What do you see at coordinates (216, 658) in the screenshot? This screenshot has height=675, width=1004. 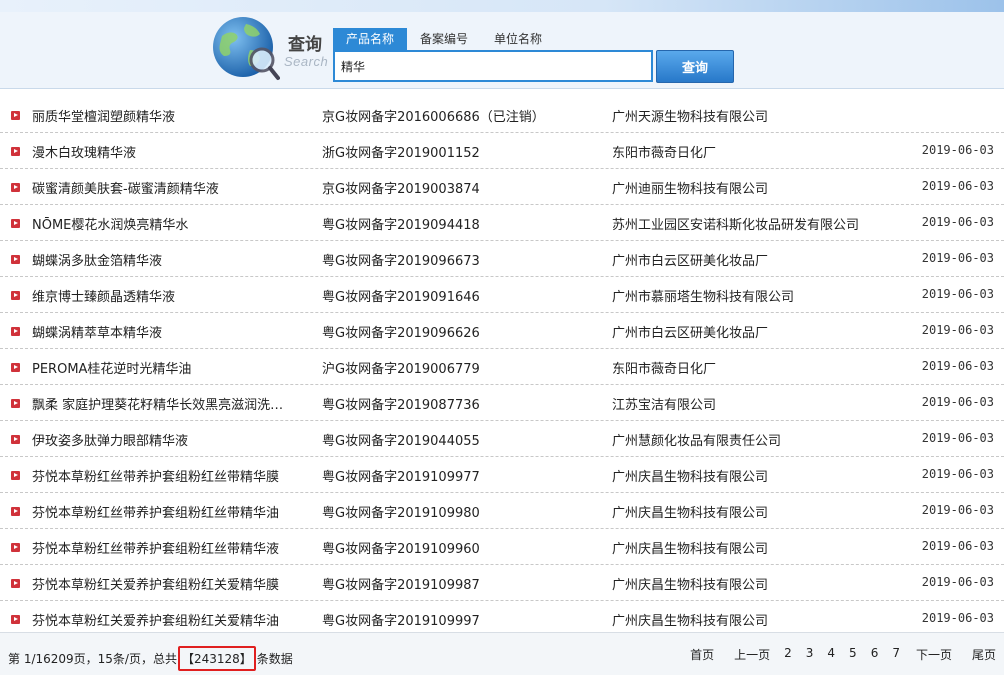 I see `total-count-highlight: 【243128】` at bounding box center [216, 658].